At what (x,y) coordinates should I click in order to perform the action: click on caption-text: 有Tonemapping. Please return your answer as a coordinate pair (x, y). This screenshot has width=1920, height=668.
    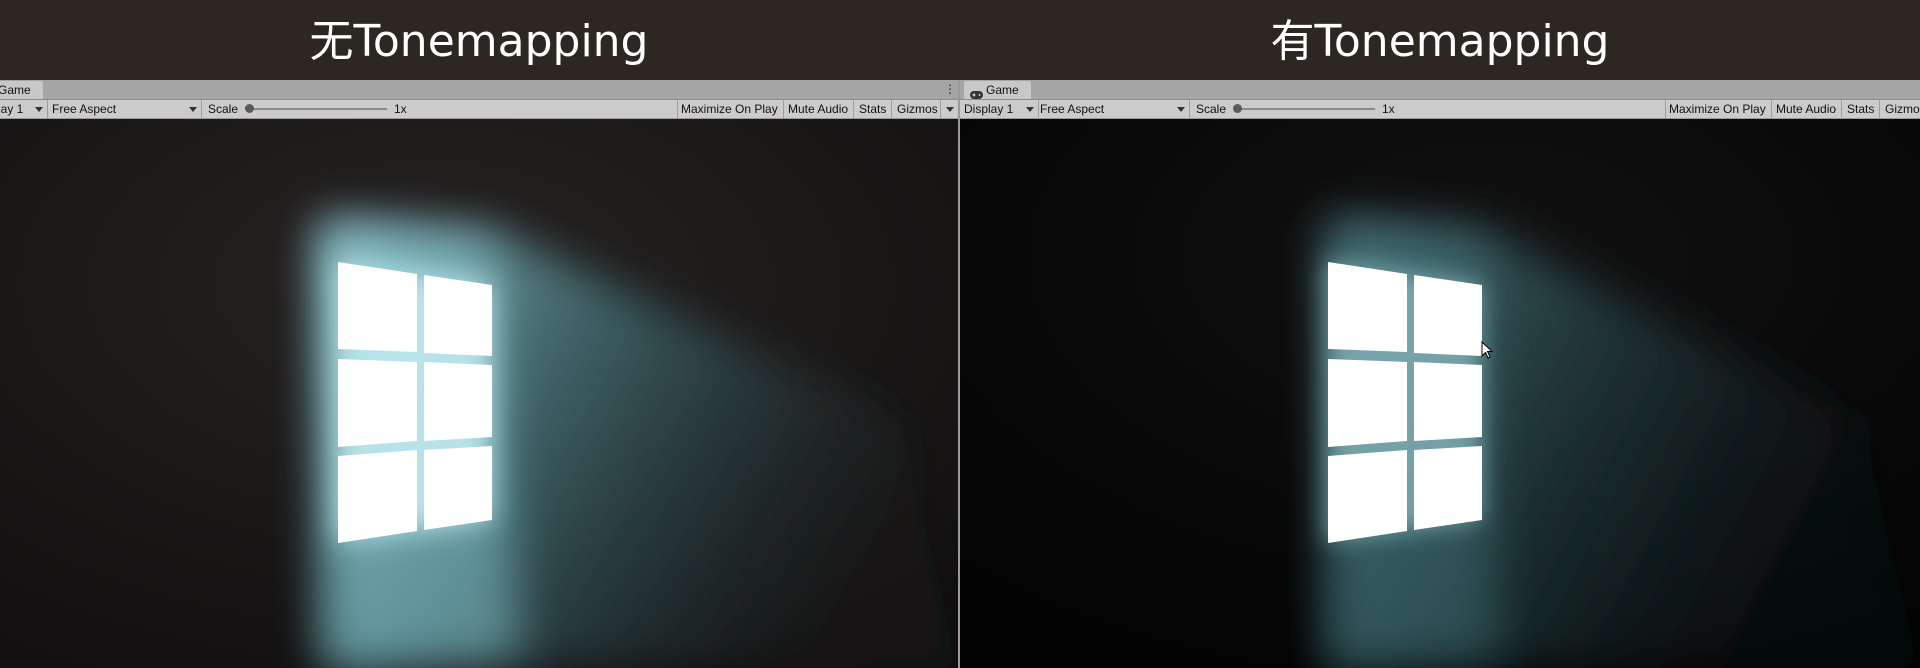
    Looking at the image, I should click on (1440, 41).